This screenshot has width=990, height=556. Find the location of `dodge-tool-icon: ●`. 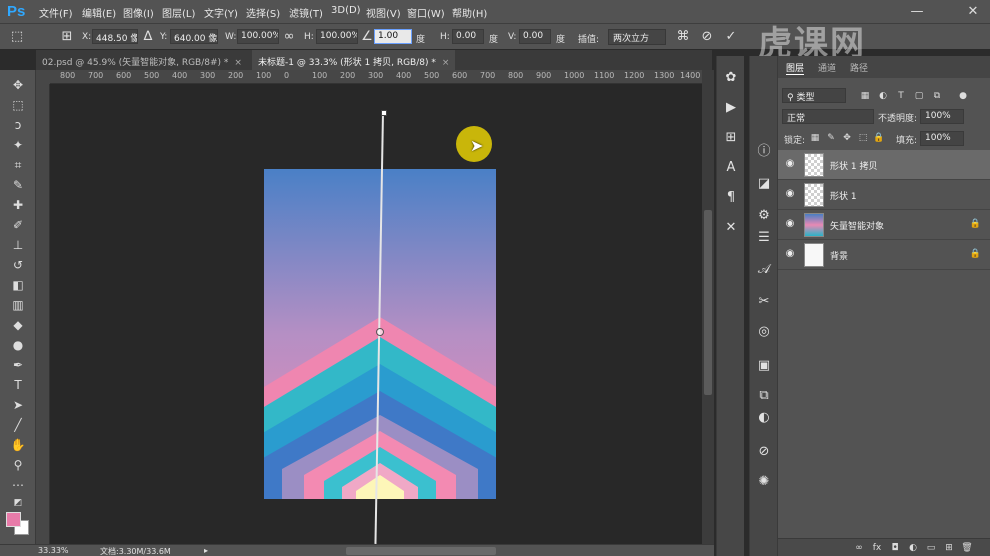

dodge-tool-icon: ● is located at coordinates (18, 345).